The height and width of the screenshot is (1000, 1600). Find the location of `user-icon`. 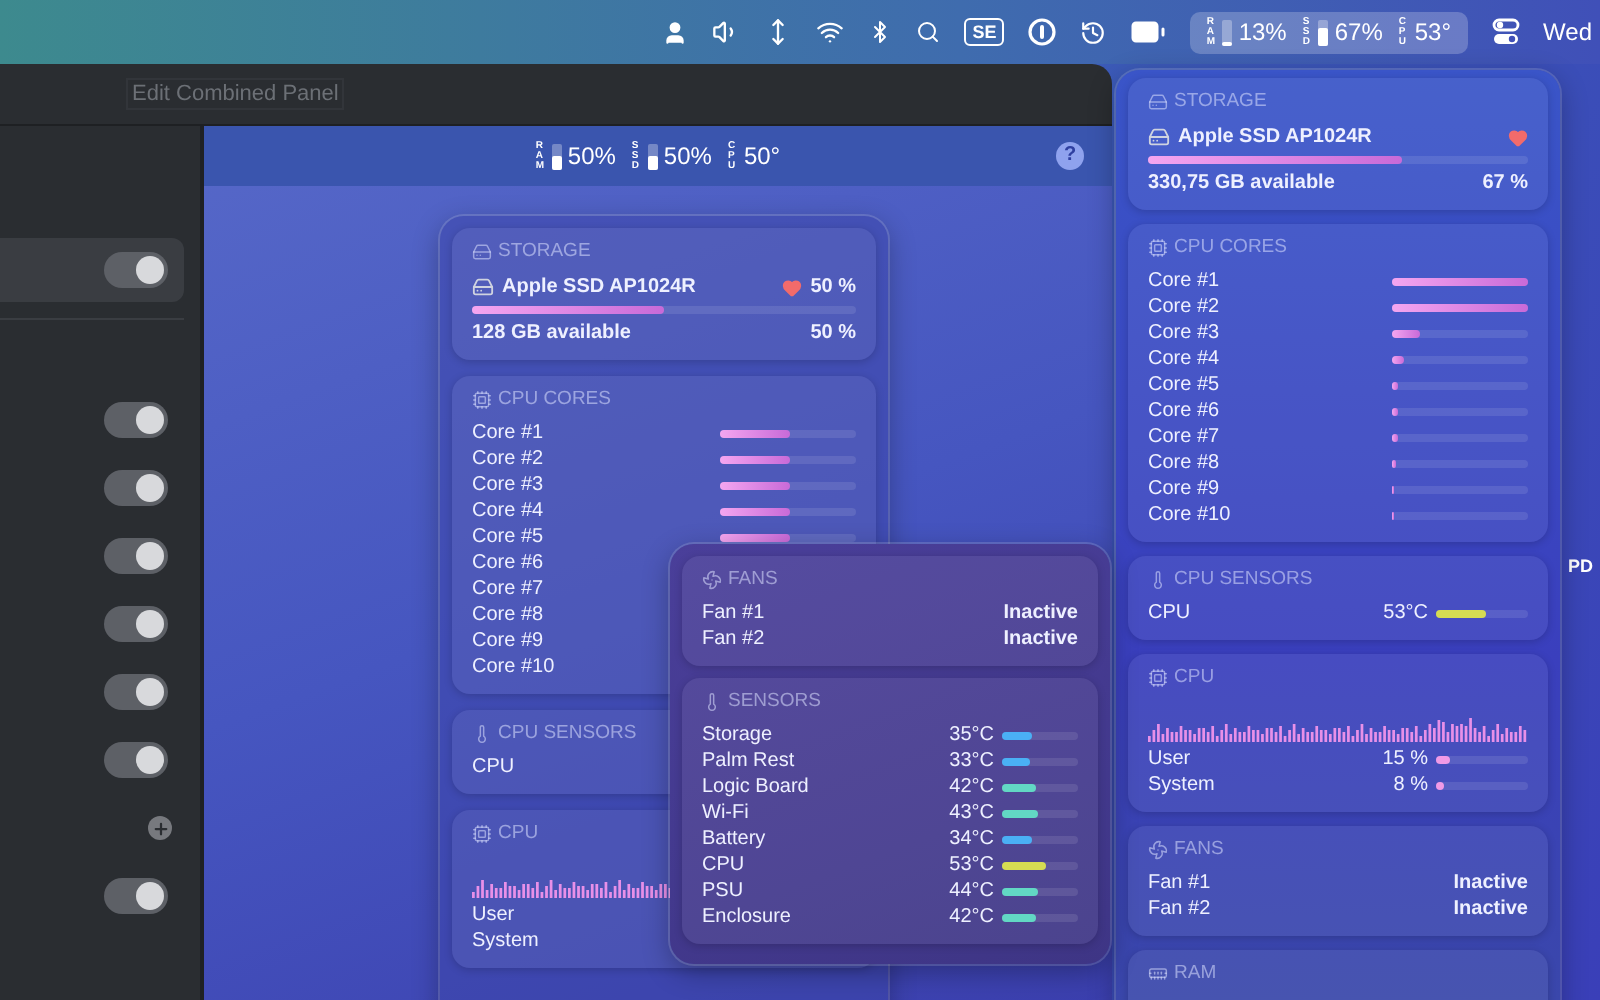

user-icon is located at coordinates (675, 32).